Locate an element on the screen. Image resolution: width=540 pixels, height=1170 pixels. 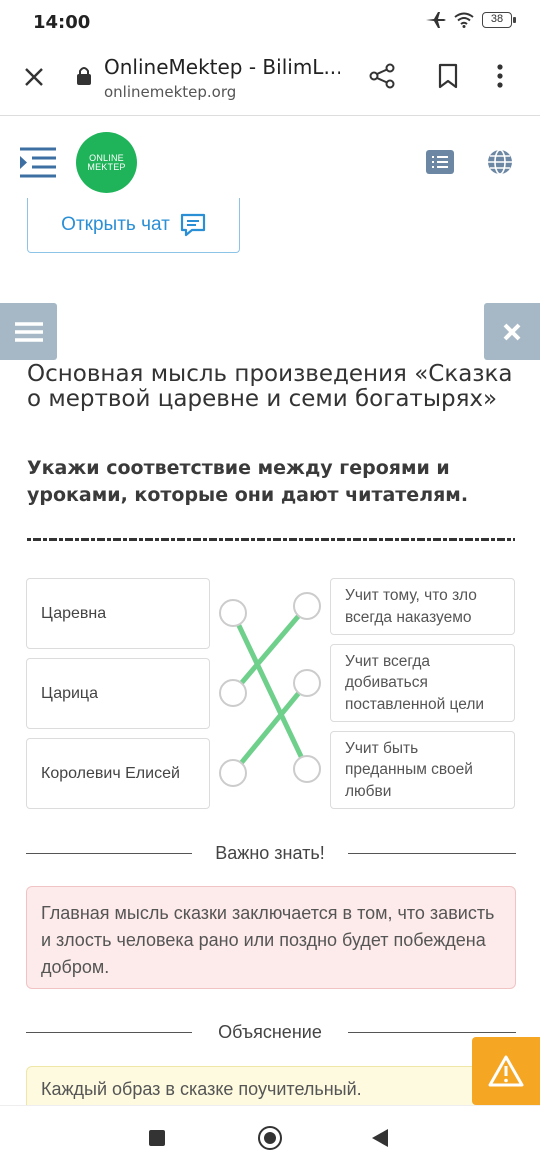
list-icon is located at coordinates (440, 162).